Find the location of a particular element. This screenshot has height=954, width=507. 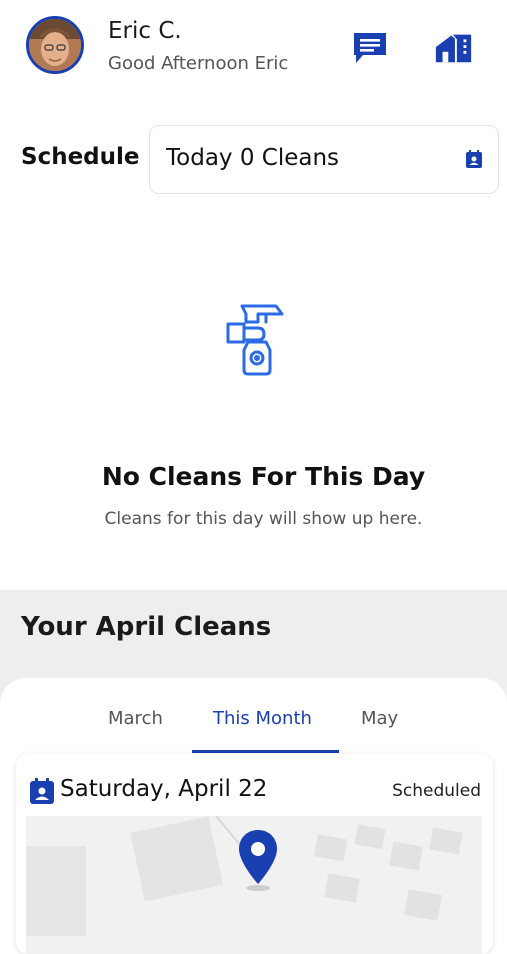

schedule-selected-value: Today 0 Cleans is located at coordinates (253, 158).